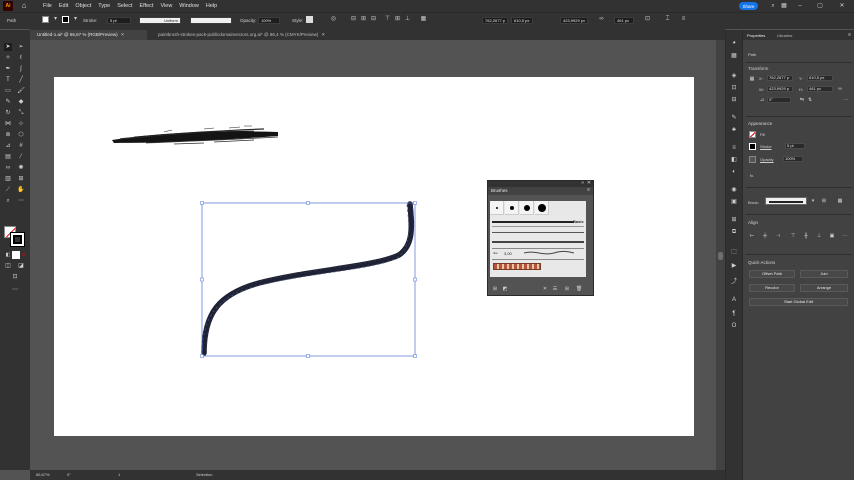 The height and width of the screenshot is (480, 854). I want to click on graphic-styles-panel-icon: ▣, so click(734, 202).